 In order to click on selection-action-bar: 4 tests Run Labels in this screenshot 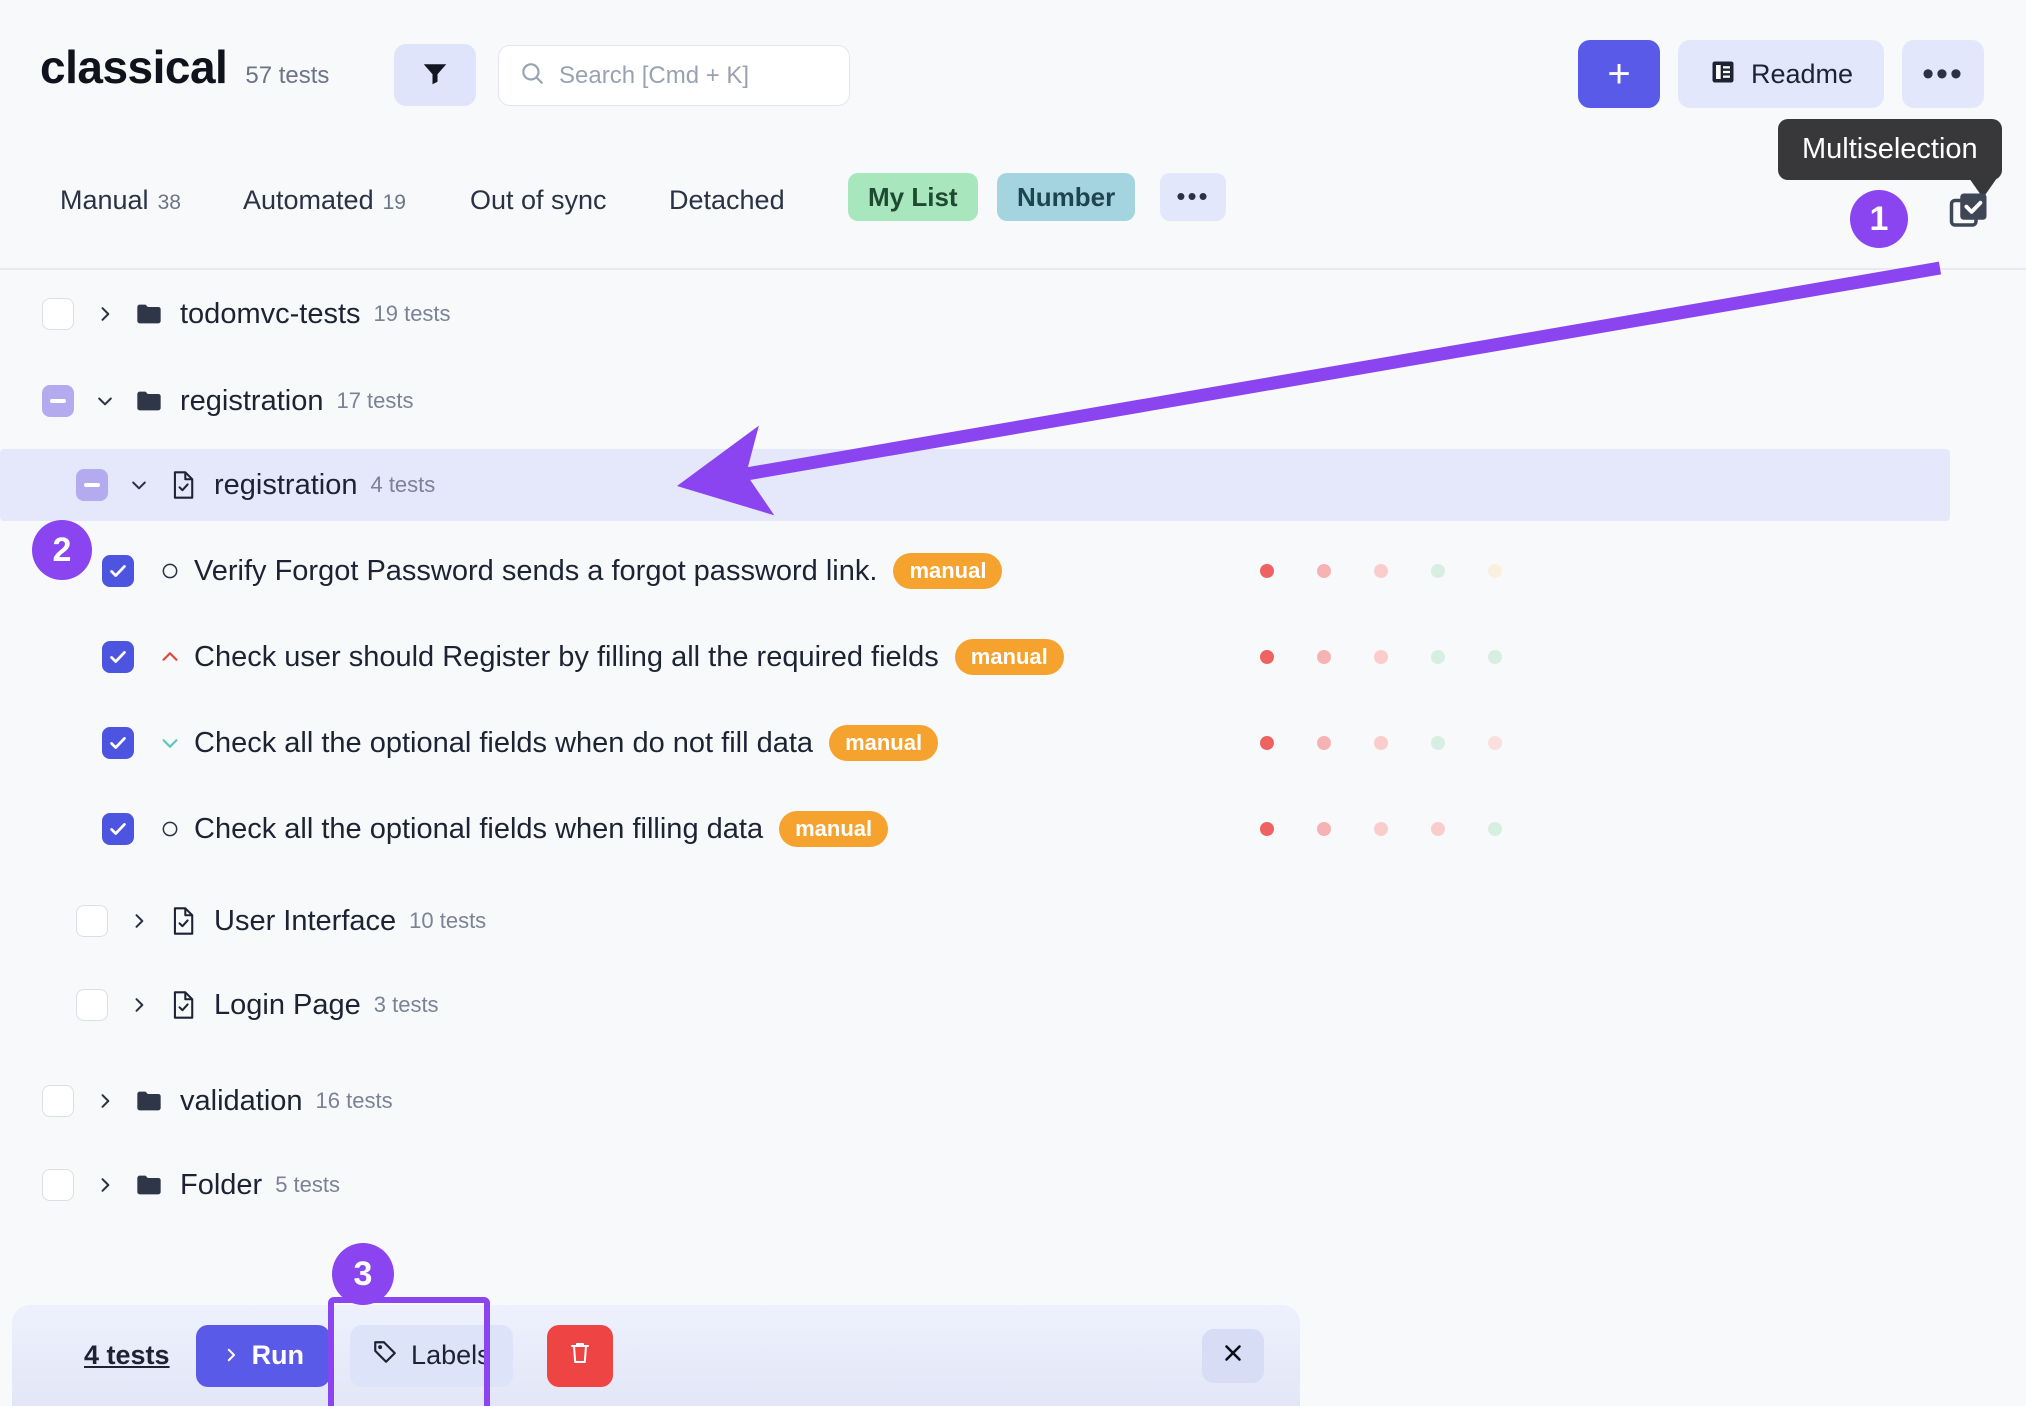, I will do `click(656, 1351)`.